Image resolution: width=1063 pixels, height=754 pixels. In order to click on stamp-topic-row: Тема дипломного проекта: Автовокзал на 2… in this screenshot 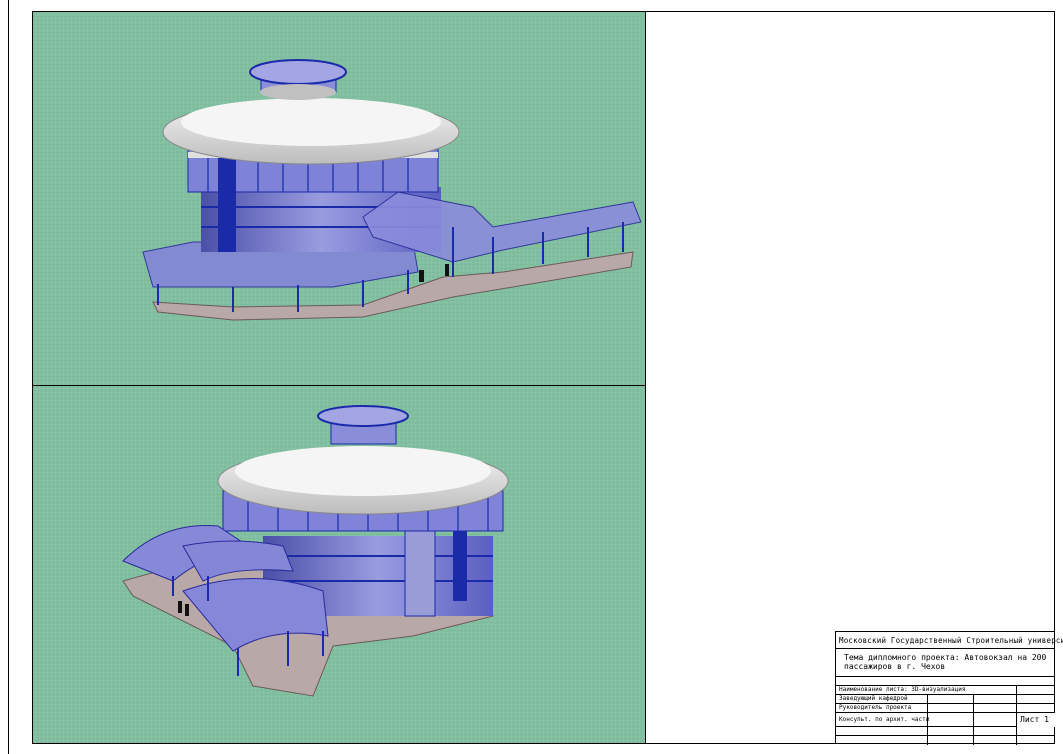, I will do `click(945, 663)`.